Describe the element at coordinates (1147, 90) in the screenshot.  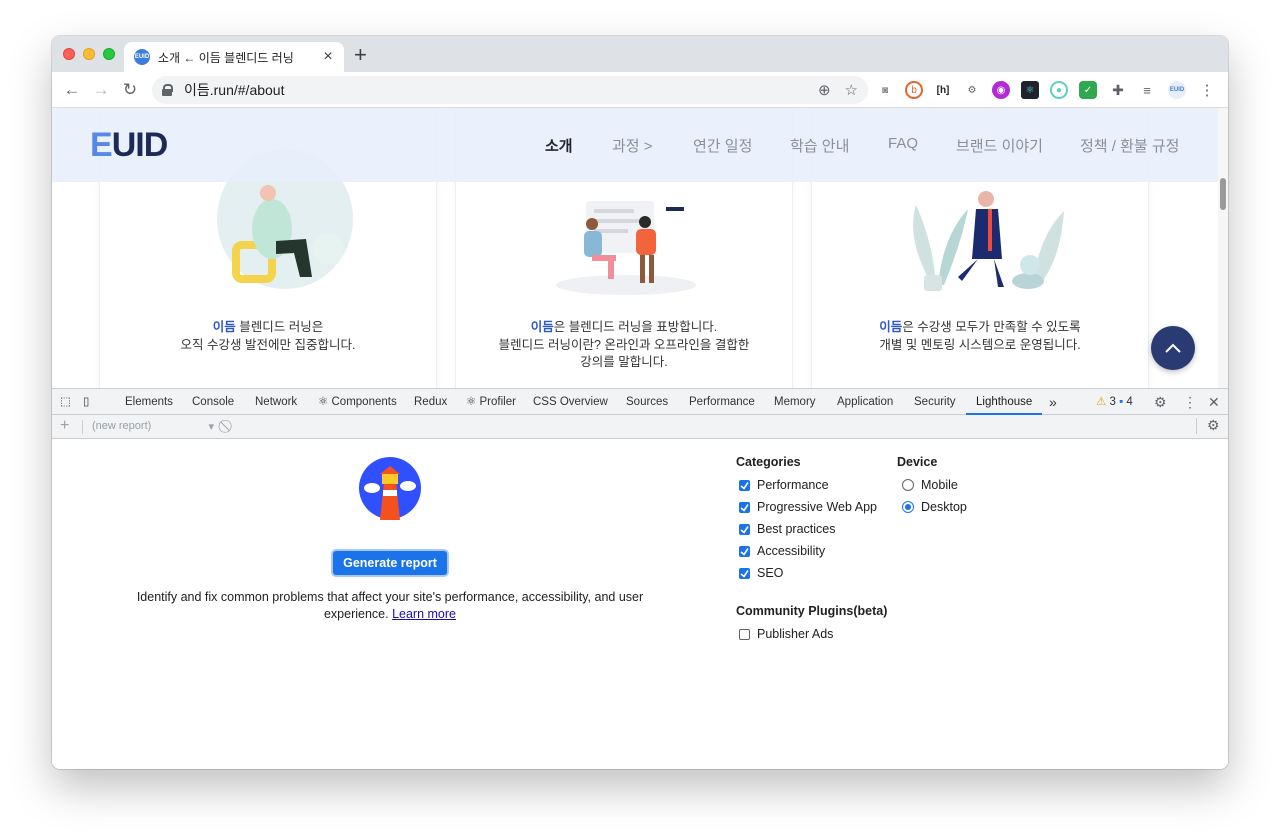
I see `reading-list-icon: ≡` at that location.